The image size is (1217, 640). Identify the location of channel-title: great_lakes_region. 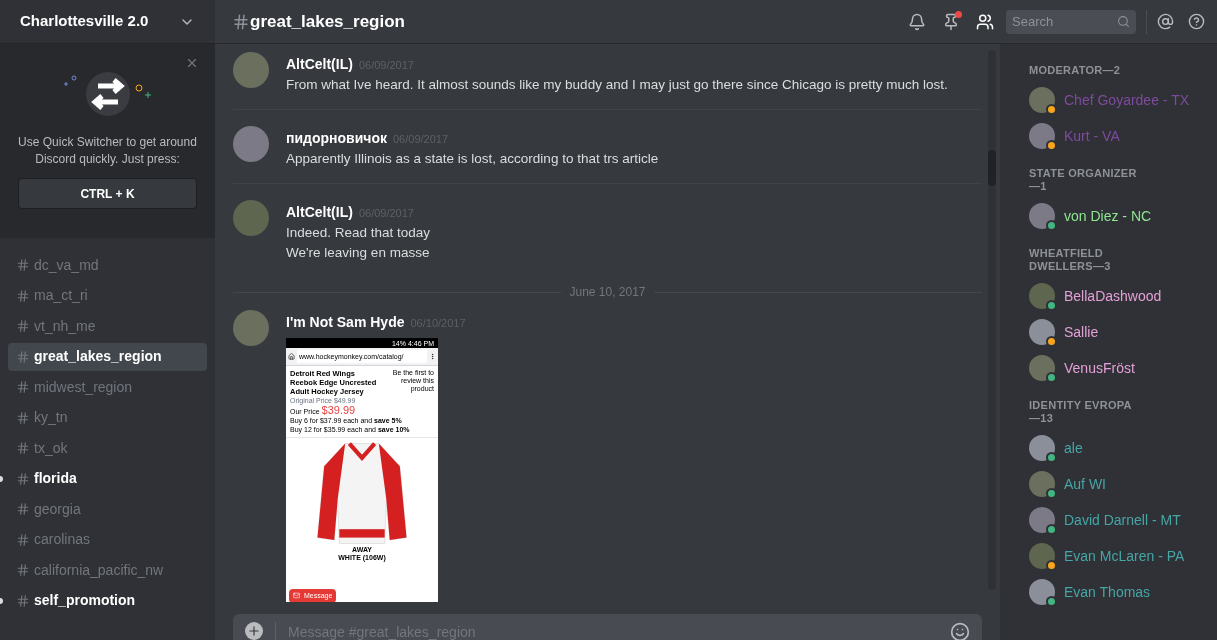
(327, 21).